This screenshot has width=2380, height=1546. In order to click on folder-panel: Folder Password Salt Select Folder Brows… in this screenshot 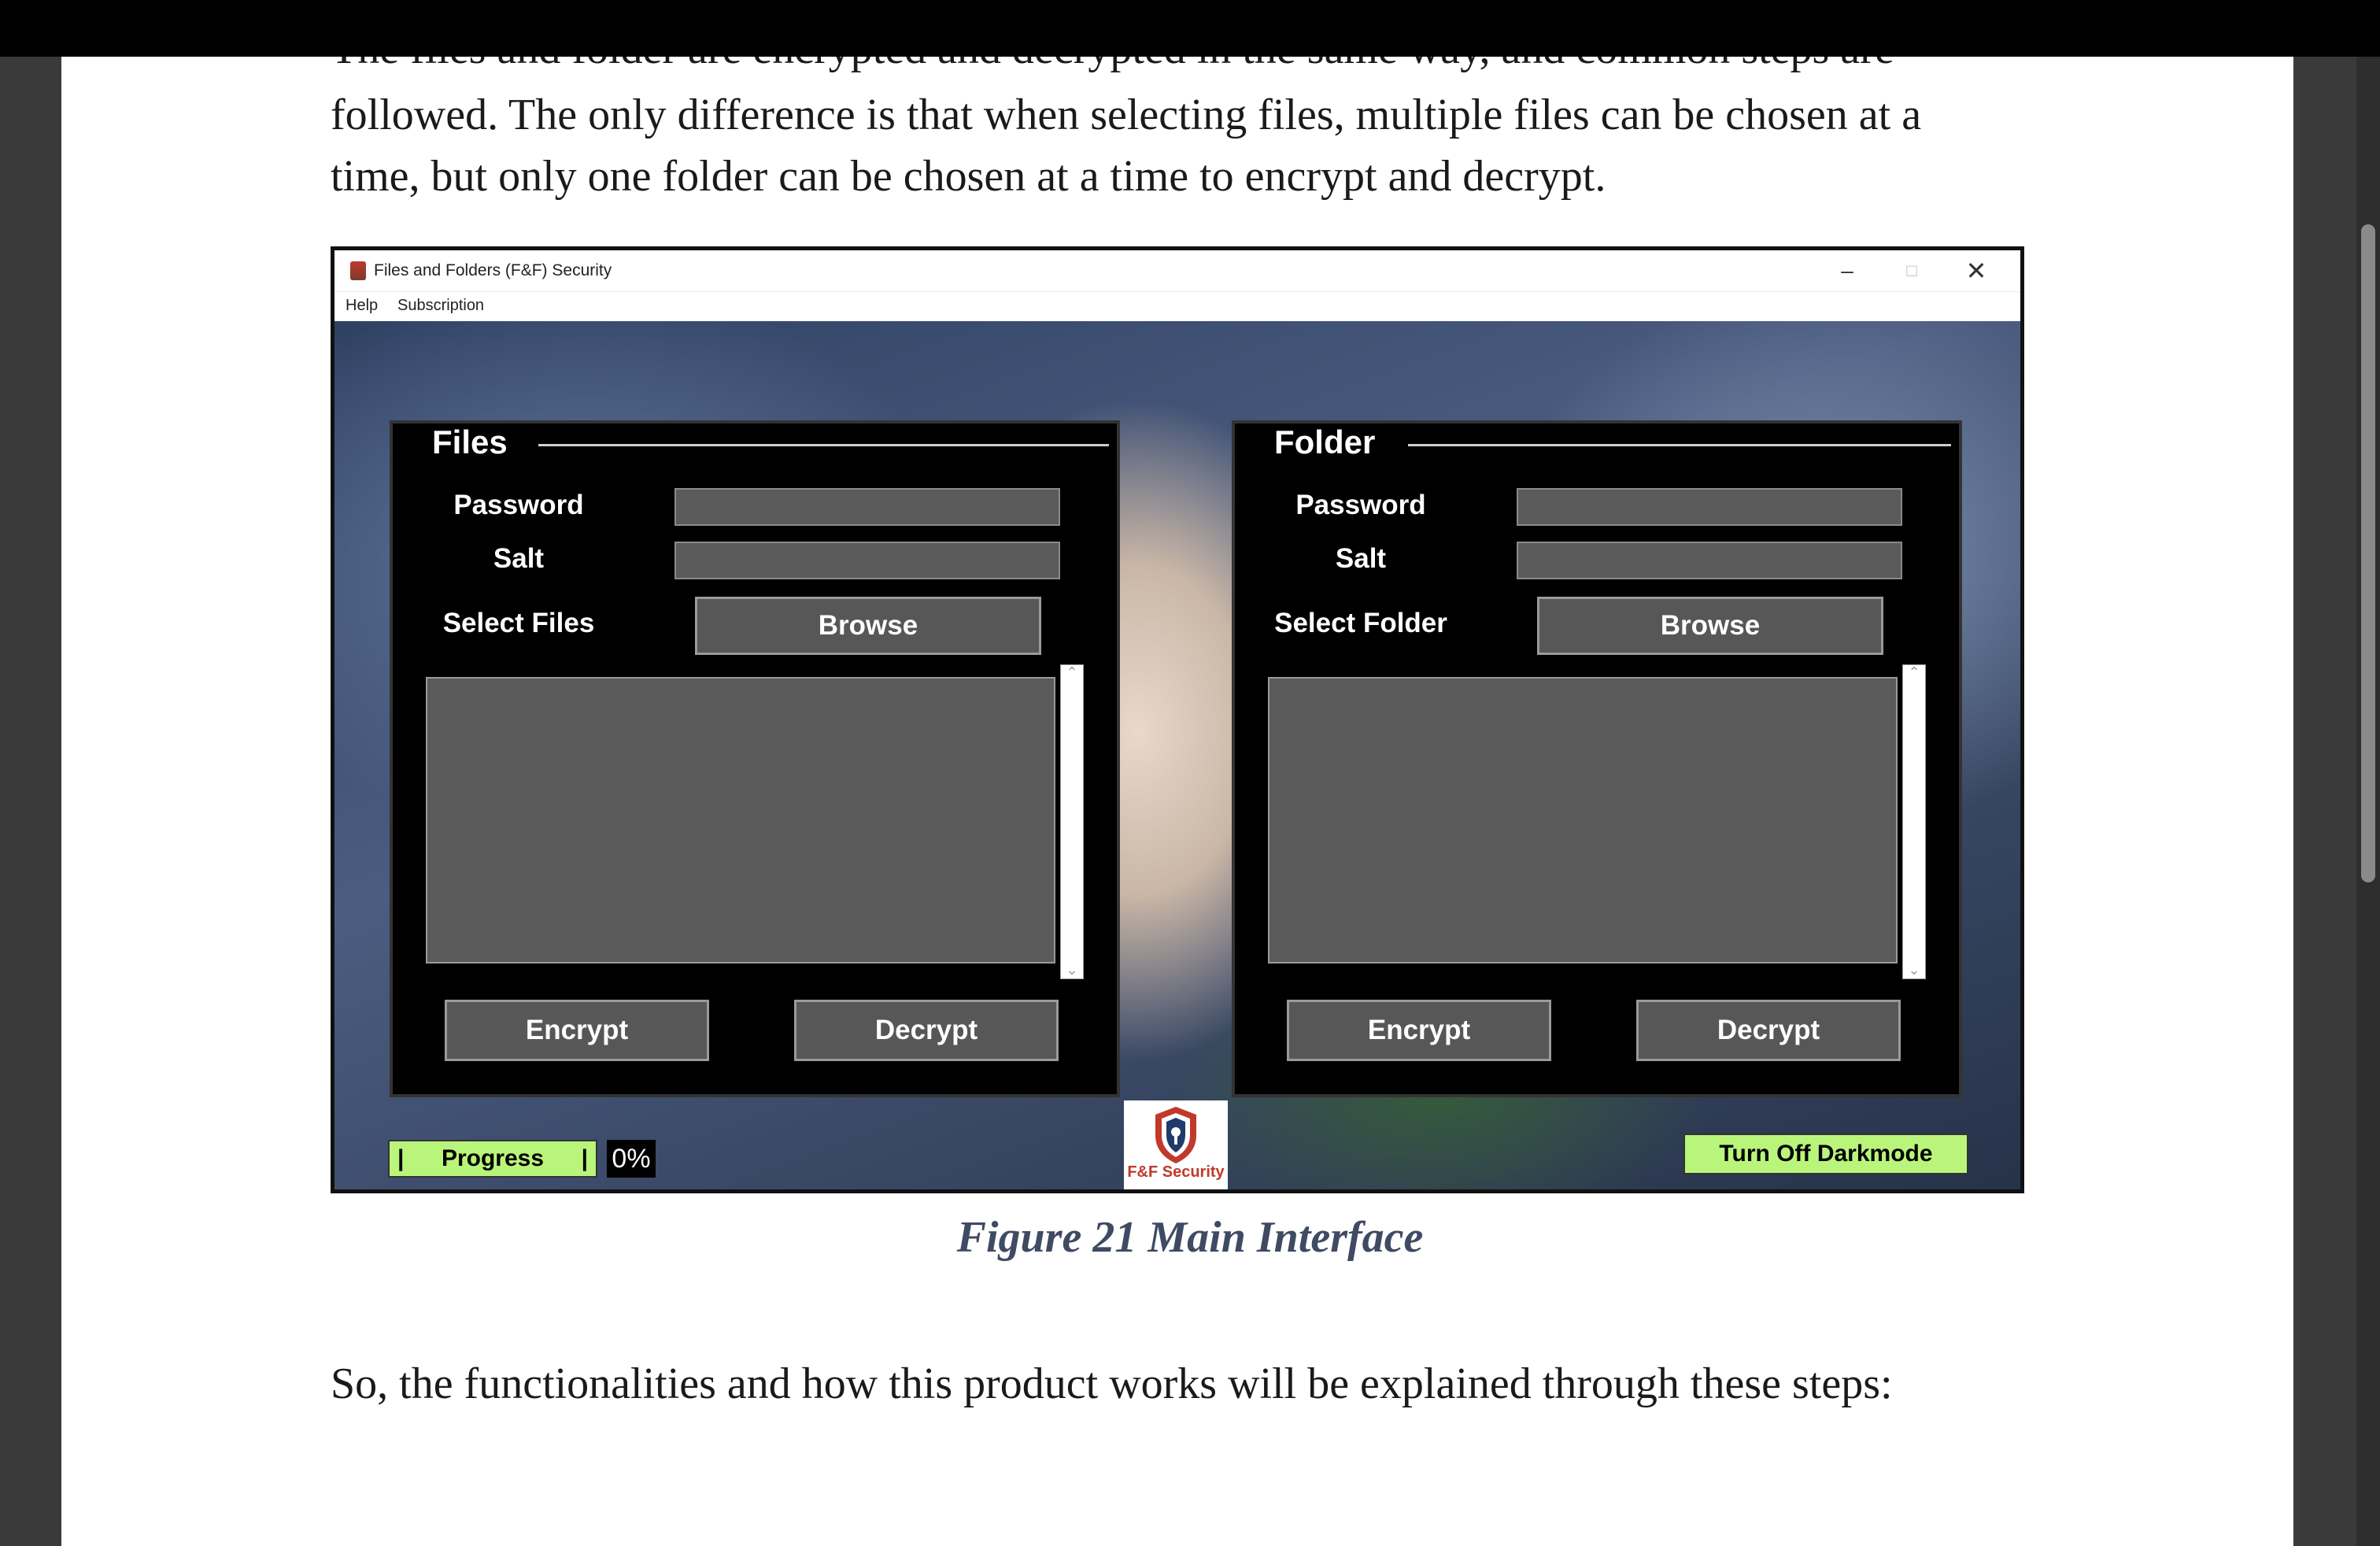, I will do `click(1597, 759)`.